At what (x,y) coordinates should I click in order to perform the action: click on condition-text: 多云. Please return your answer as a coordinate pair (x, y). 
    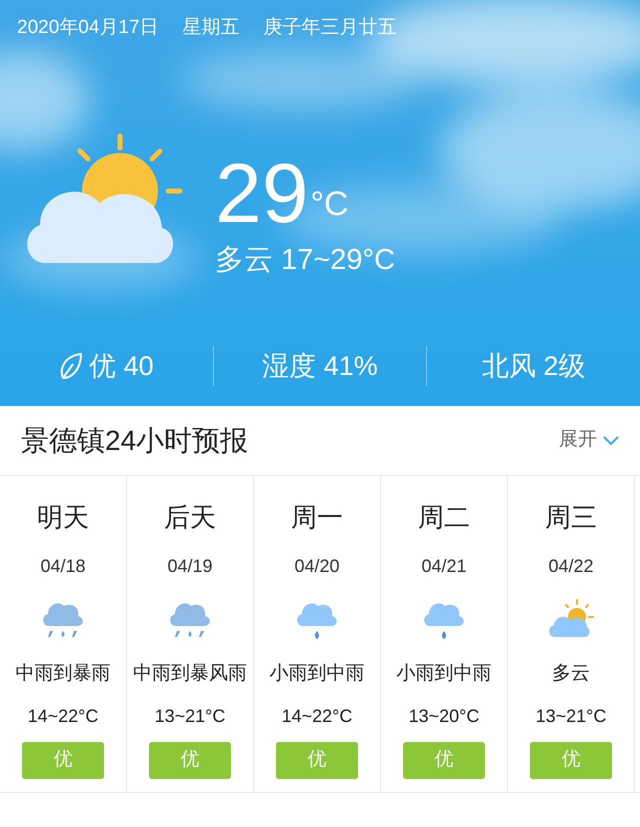
    Looking at the image, I should click on (571, 674).